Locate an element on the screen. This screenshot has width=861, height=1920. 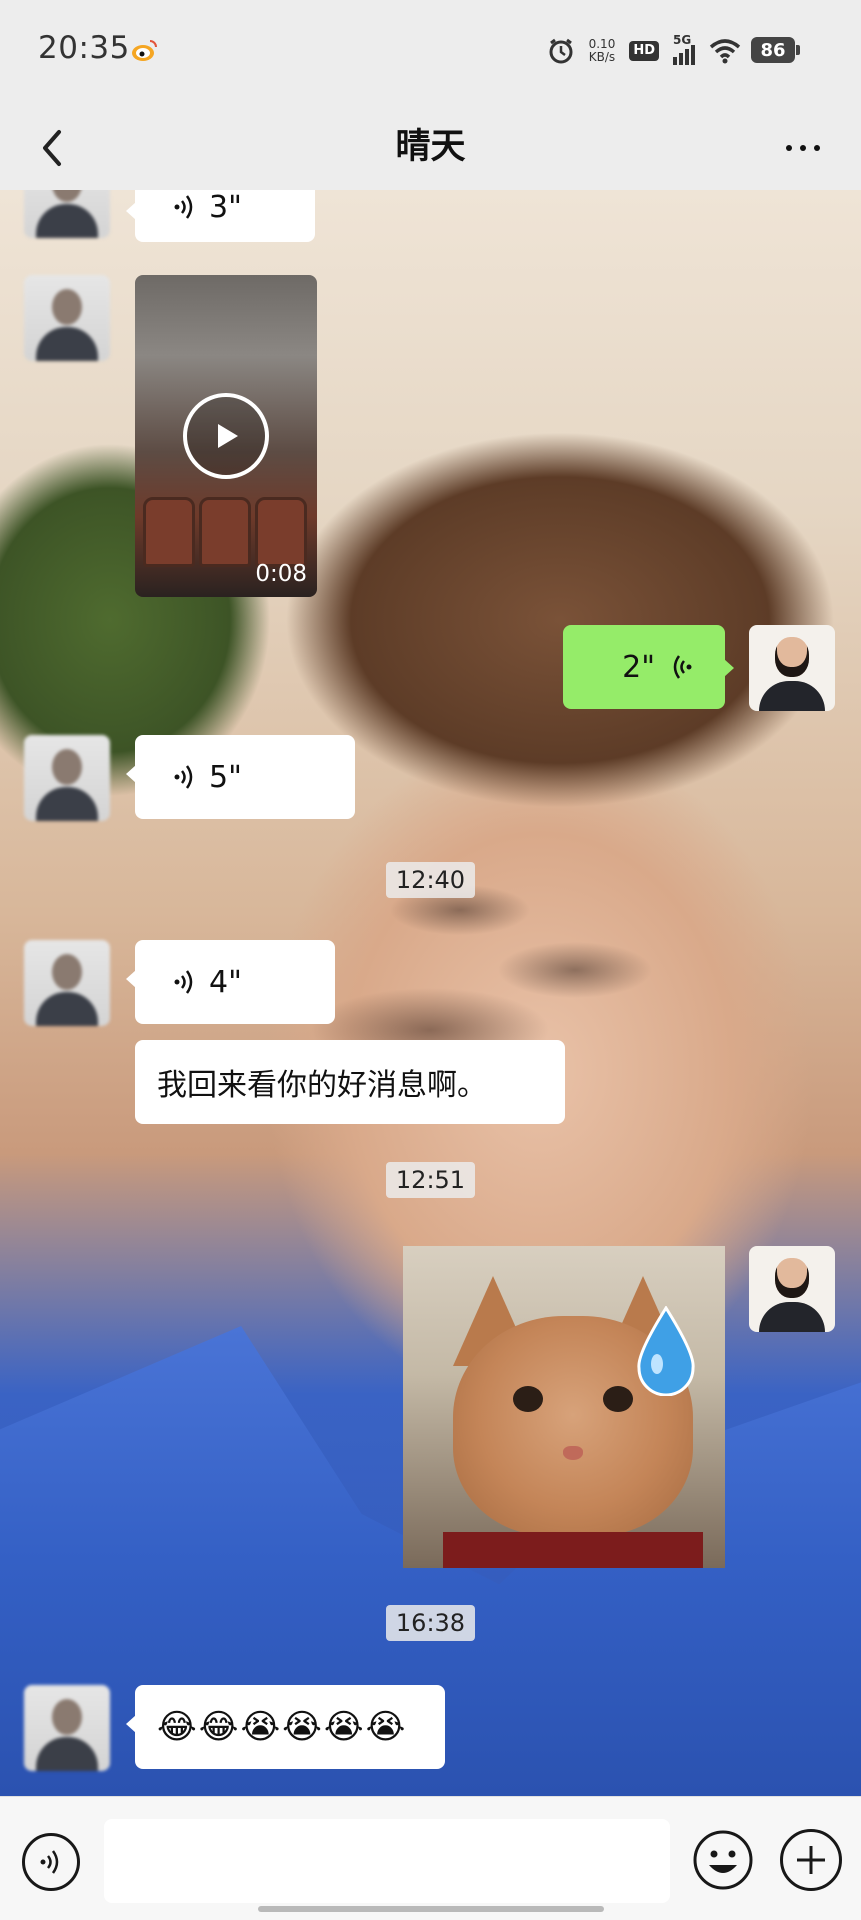
status-time: 20:35 is located at coordinates (84, 48).